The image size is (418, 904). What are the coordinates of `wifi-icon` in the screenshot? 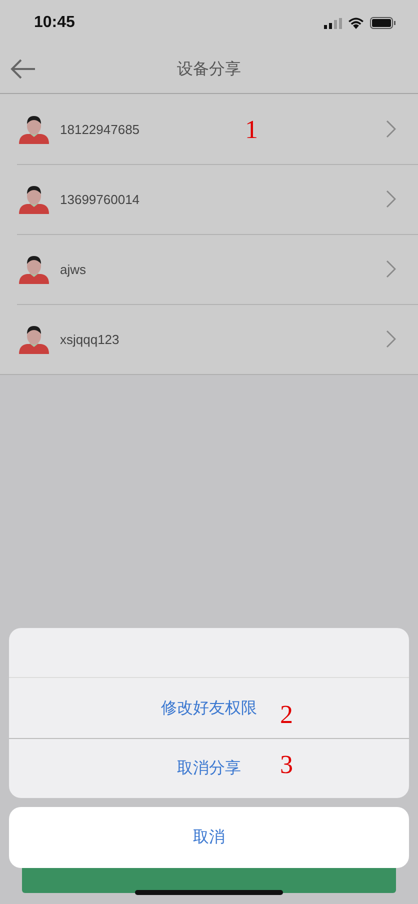 It's located at (356, 23).